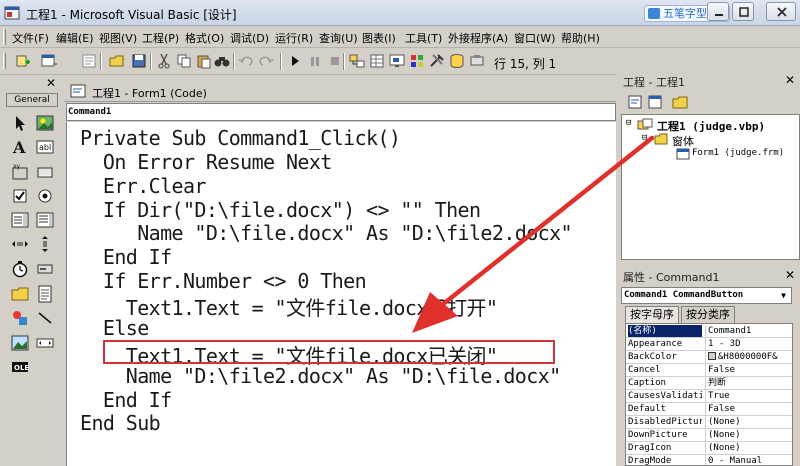 The height and width of the screenshot is (466, 800). I want to click on toolbar-grip, so click(4, 61).